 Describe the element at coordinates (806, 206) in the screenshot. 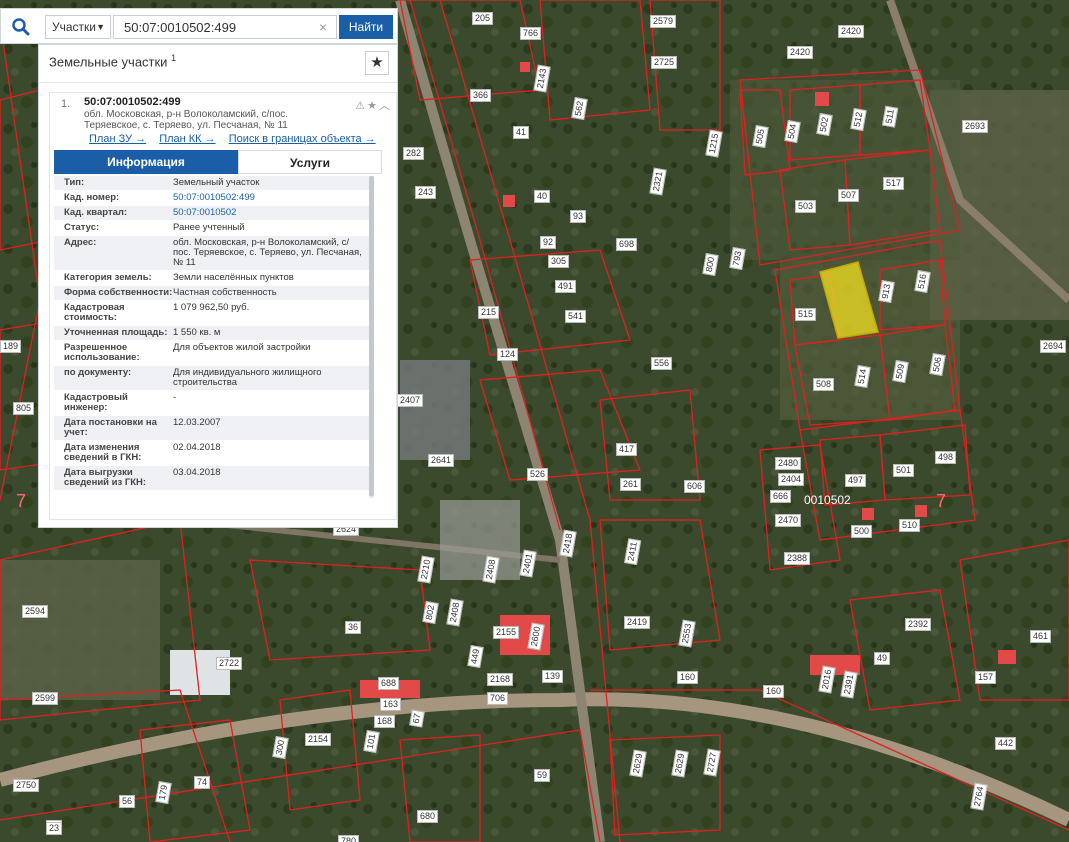

I see `plot-label: 503` at that location.